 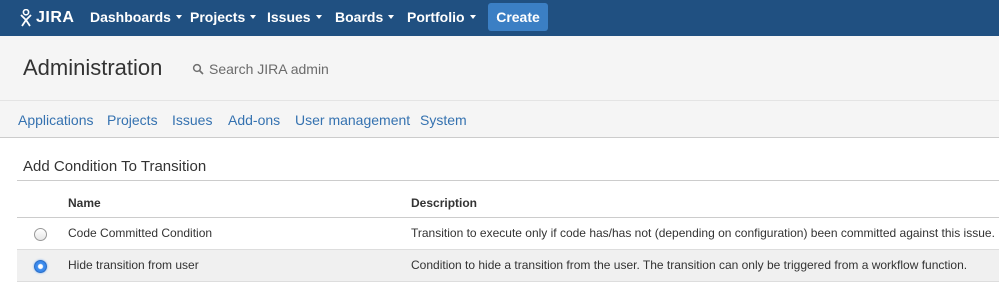 What do you see at coordinates (269, 69) in the screenshot?
I see `search-input: Search JIRA admin` at bounding box center [269, 69].